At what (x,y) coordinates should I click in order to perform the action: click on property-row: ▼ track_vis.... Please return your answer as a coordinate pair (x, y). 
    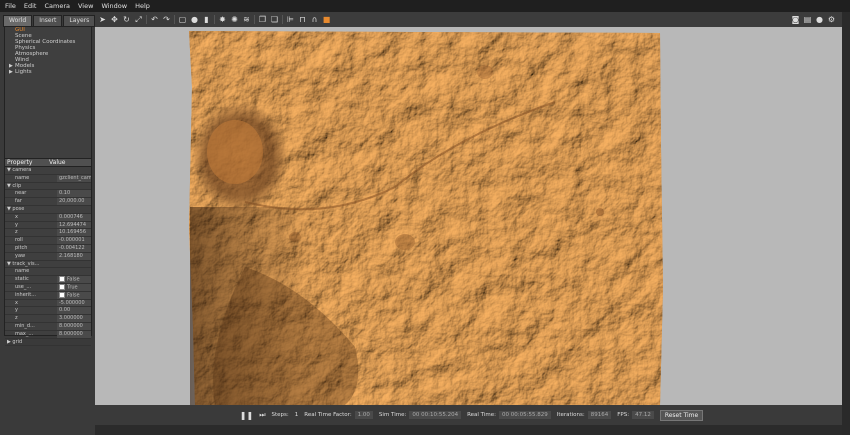
    Looking at the image, I should click on (48, 265).